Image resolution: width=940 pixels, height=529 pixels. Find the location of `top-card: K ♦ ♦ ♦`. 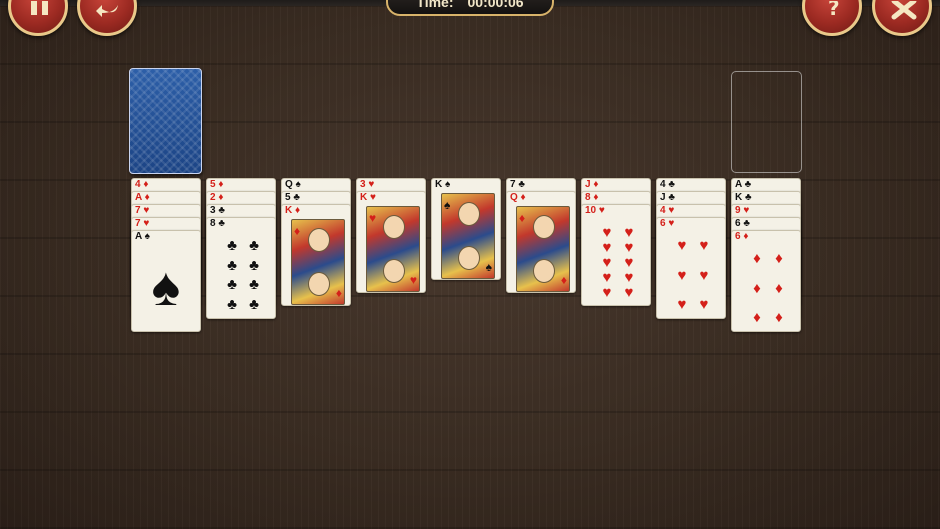

top-card: K ♦ ♦ ♦ is located at coordinates (316, 255).